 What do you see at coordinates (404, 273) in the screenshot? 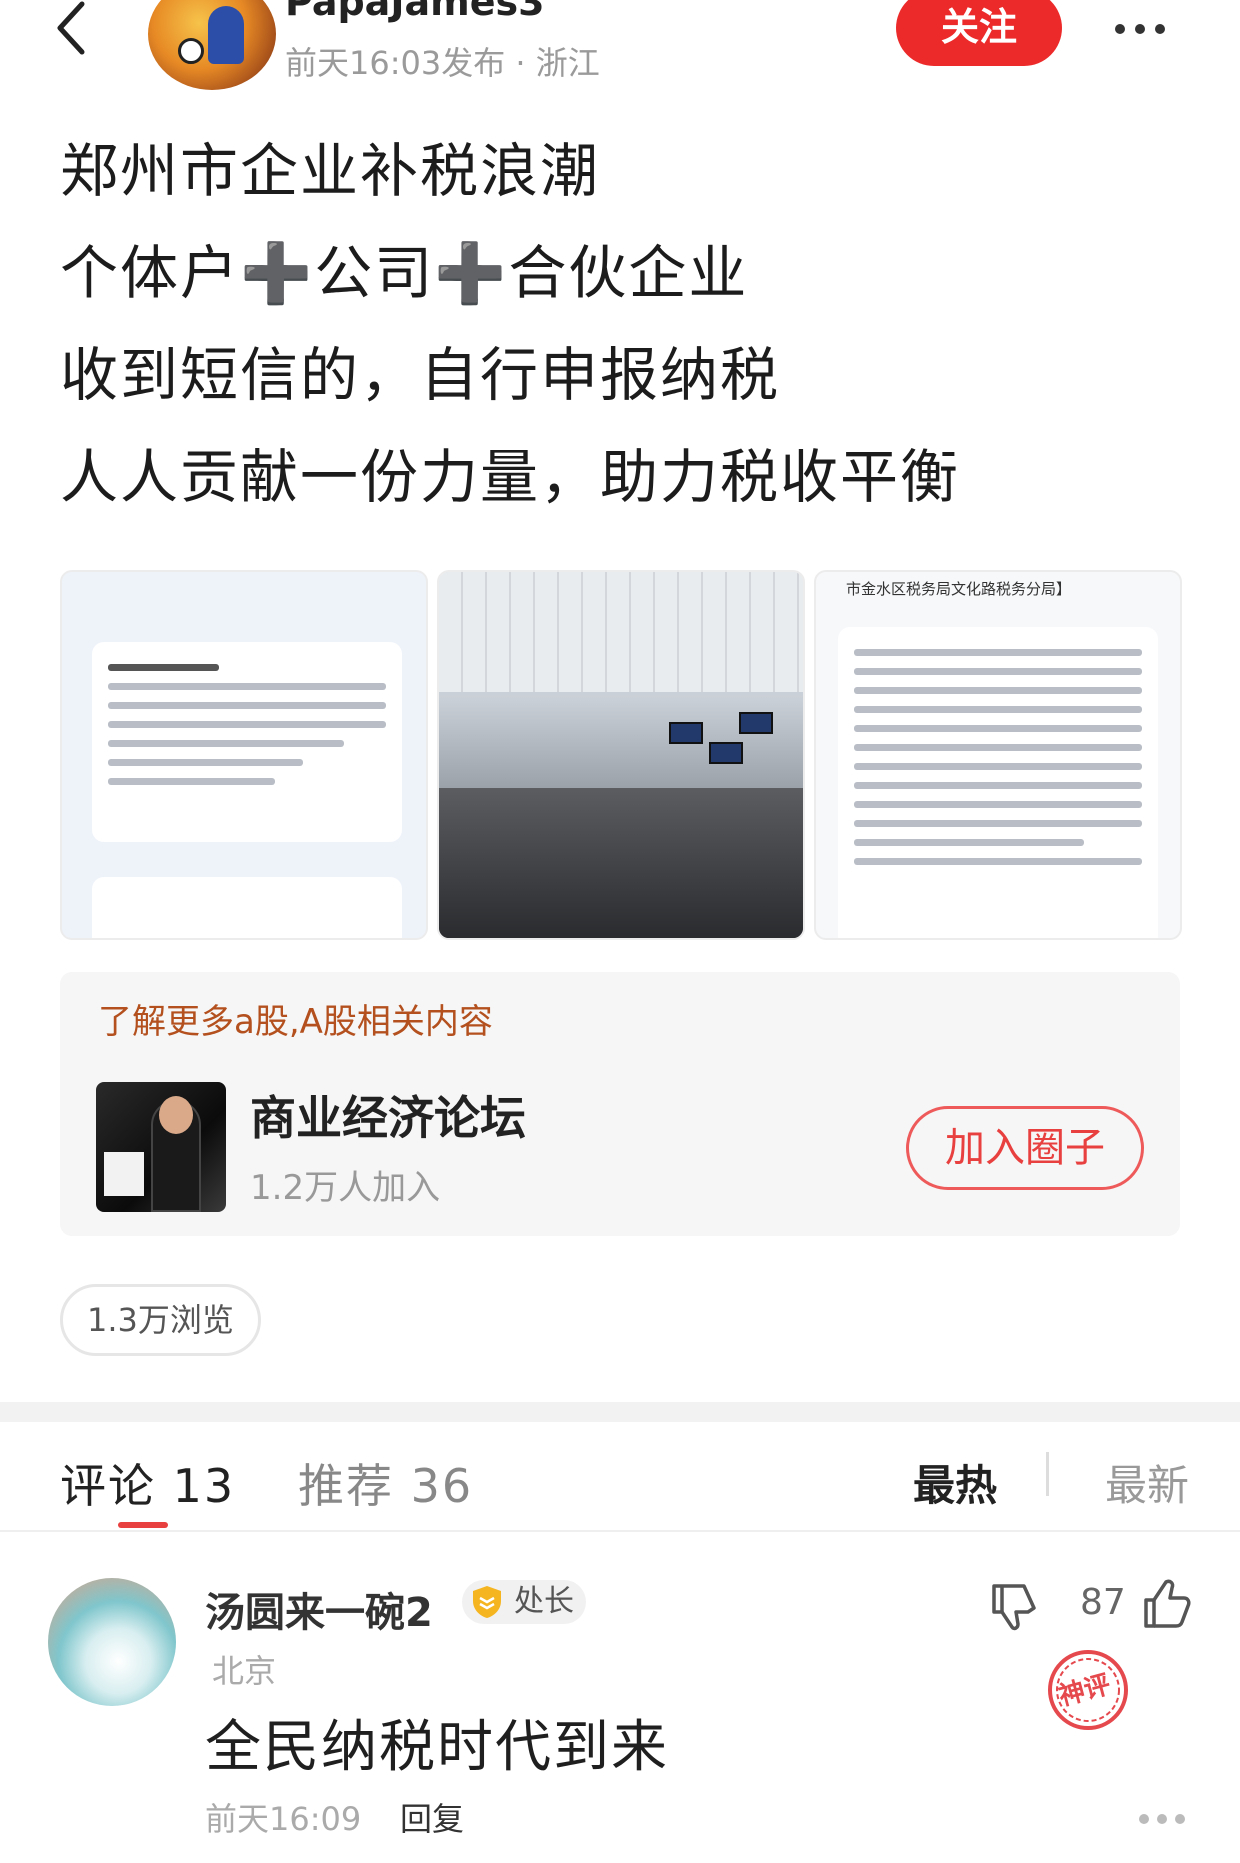
I see `post-line-2: 个体户➕公司➕合伙企业` at bounding box center [404, 273].